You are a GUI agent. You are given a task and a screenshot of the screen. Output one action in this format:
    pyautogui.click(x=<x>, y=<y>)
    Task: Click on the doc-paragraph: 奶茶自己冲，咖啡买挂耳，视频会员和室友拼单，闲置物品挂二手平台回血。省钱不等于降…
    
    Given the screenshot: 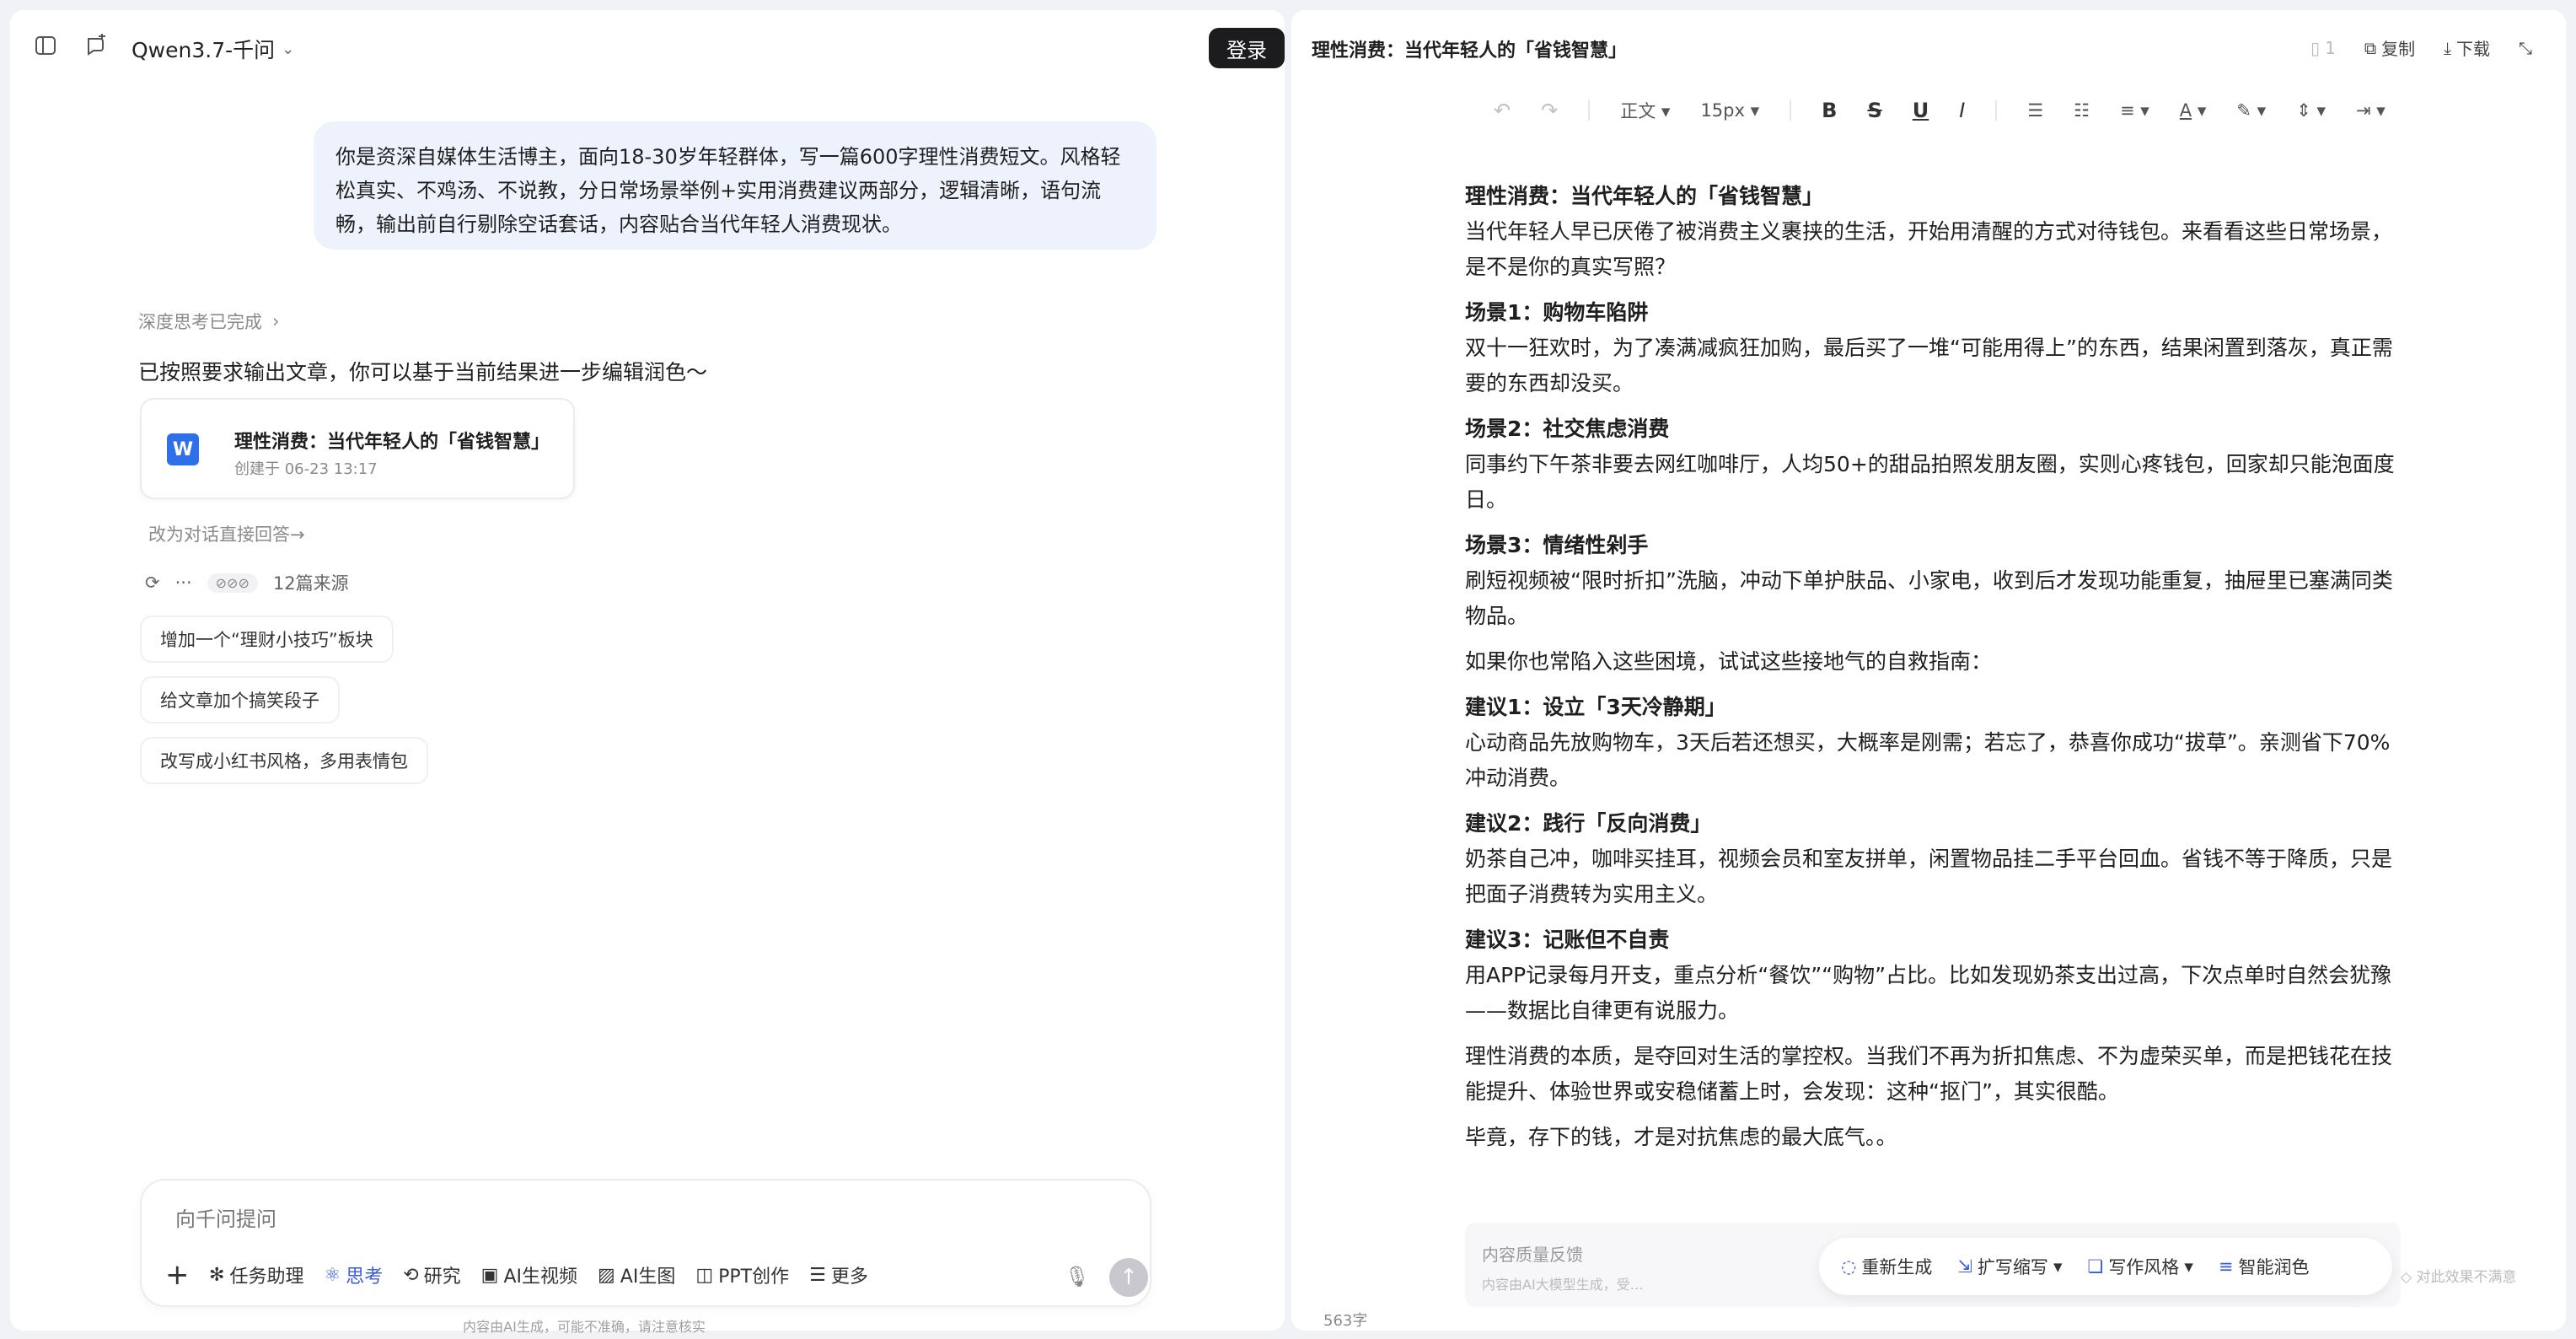 What is the action you would take?
    pyautogui.click(x=1929, y=876)
    